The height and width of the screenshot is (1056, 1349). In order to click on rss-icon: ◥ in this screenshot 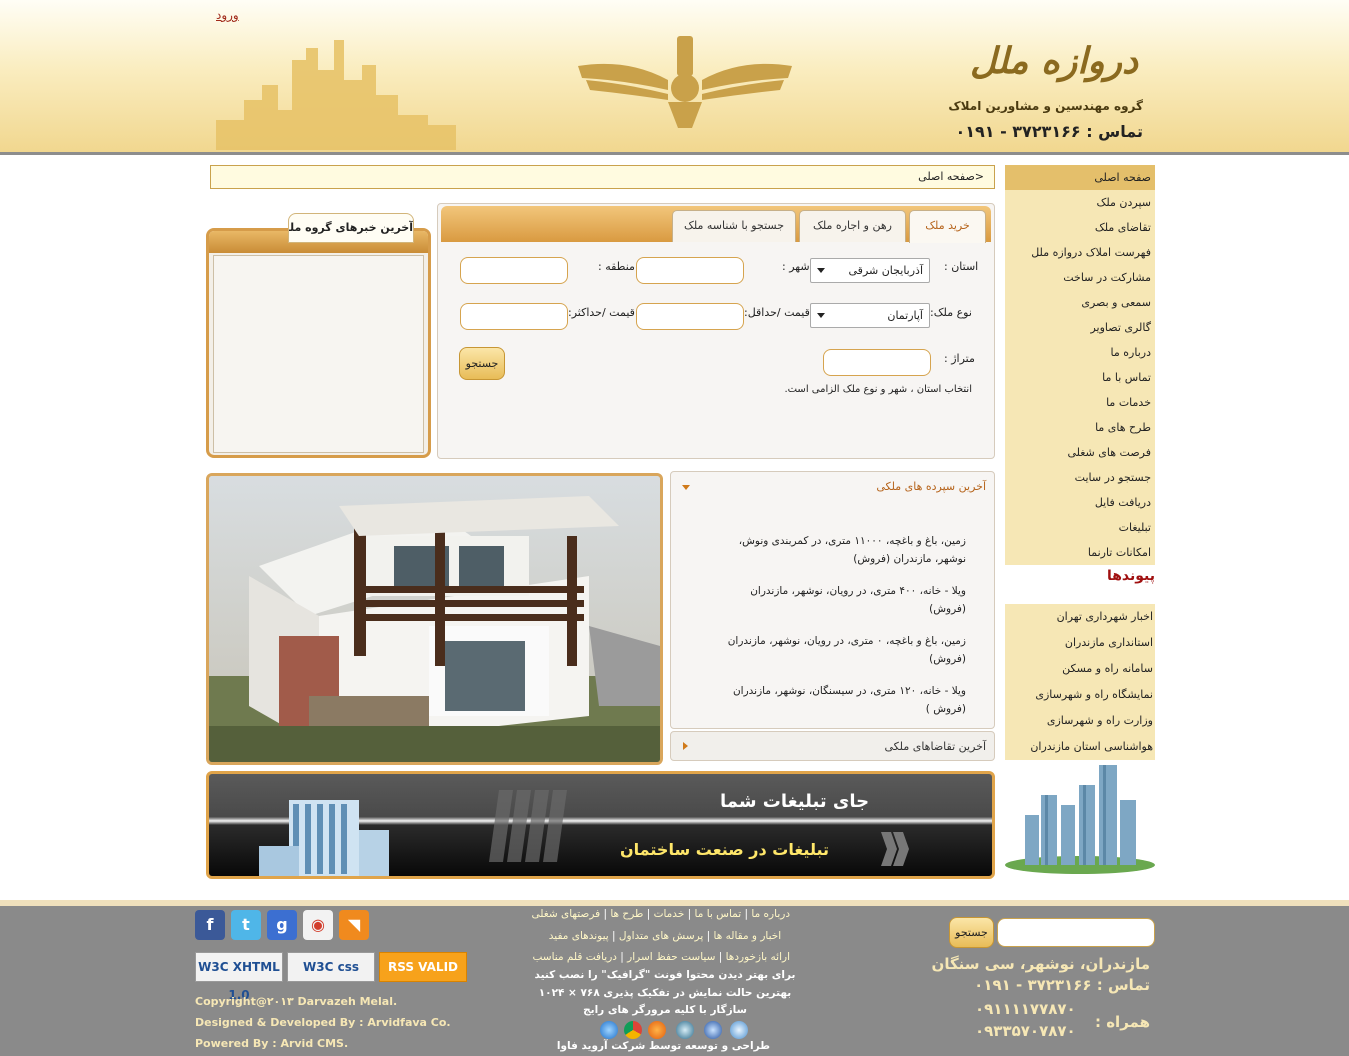, I will do `click(354, 925)`.